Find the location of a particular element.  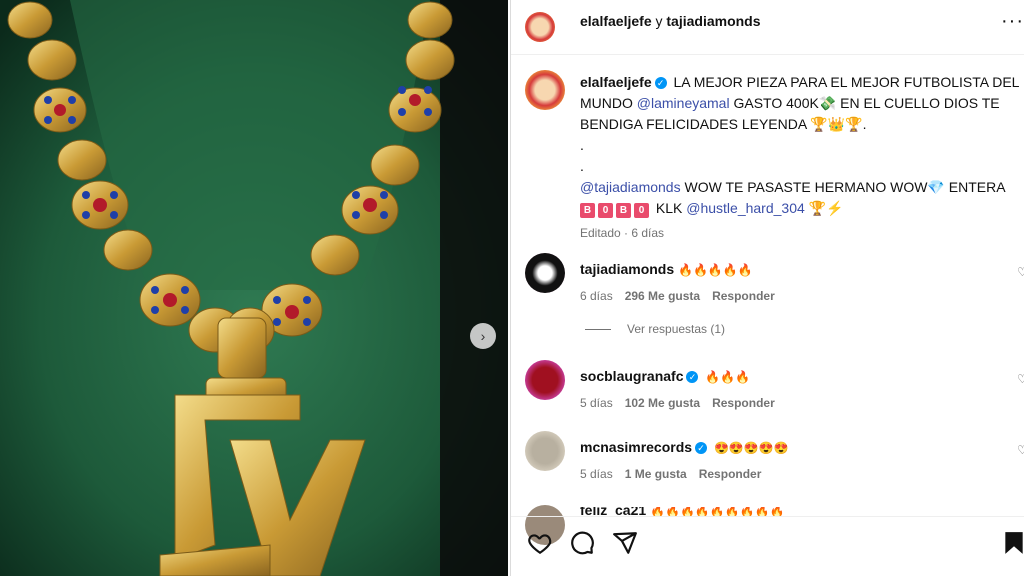

comment-username: feliz_ca21 is located at coordinates (613, 511).